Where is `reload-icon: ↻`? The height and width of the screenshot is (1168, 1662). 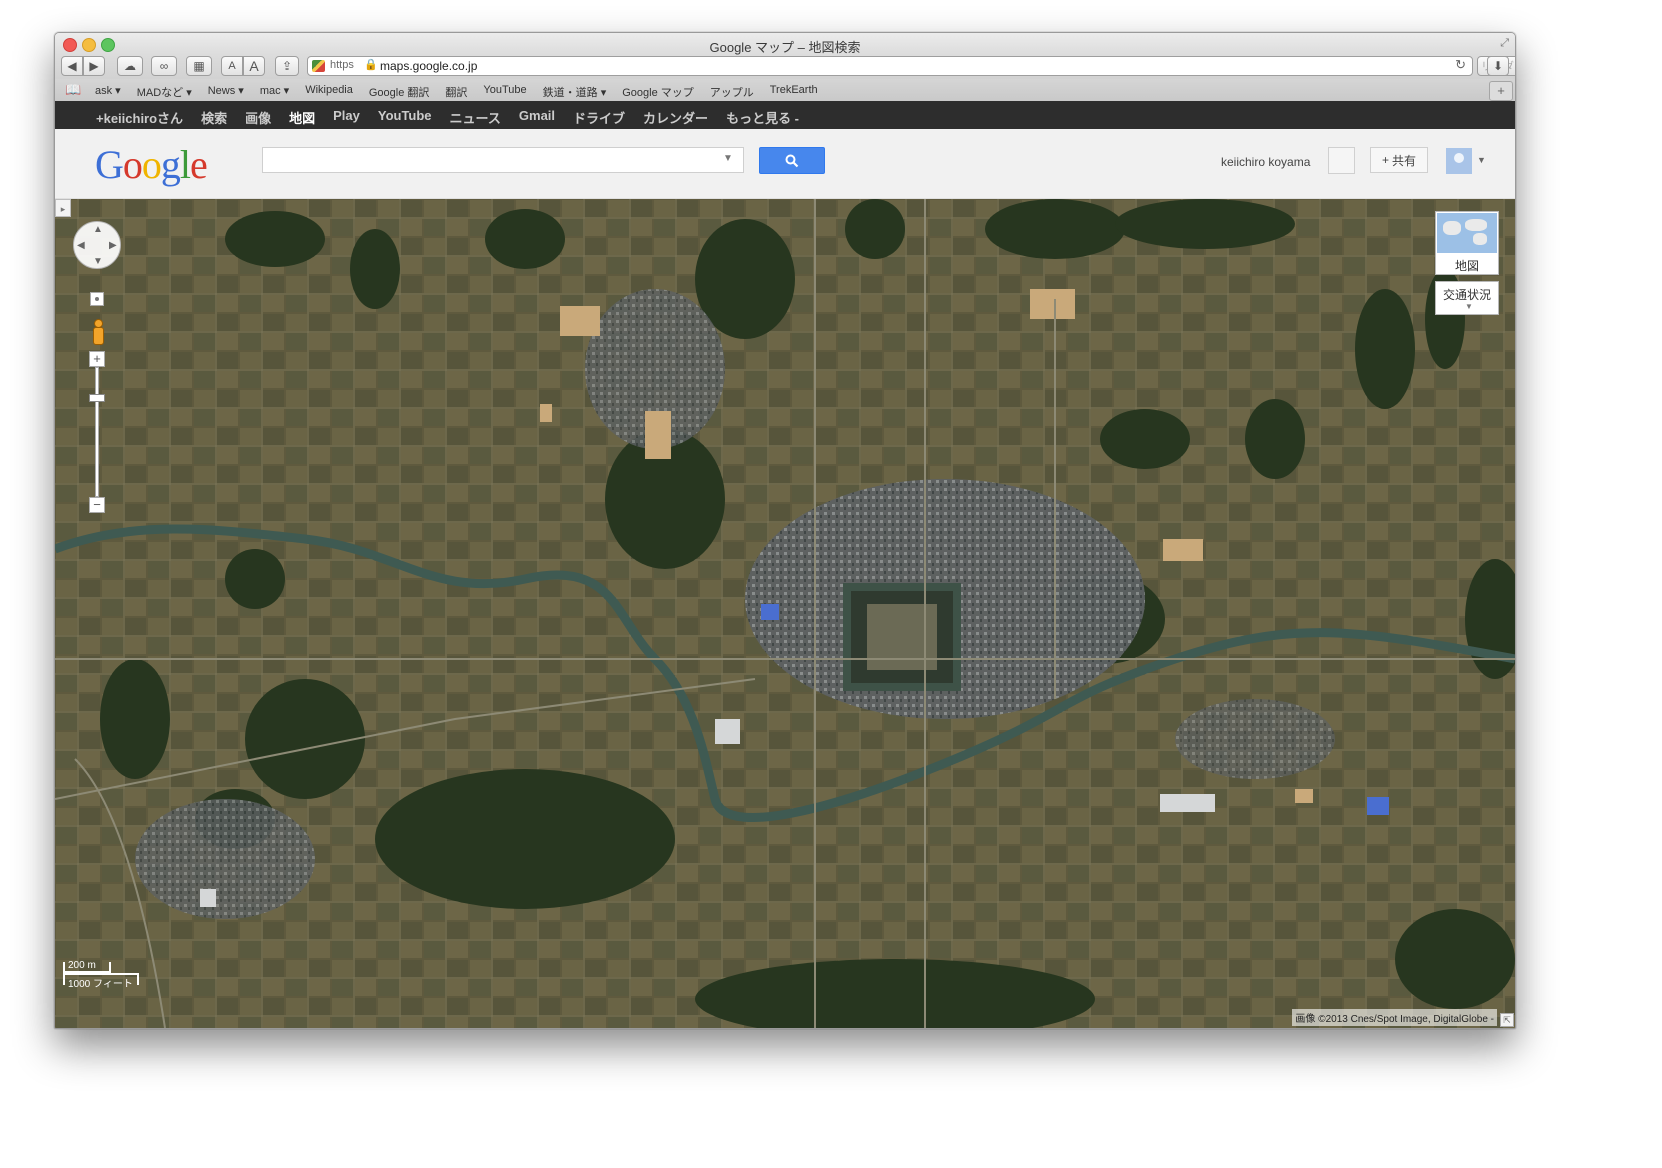
reload-icon: ↻ is located at coordinates (1460, 65).